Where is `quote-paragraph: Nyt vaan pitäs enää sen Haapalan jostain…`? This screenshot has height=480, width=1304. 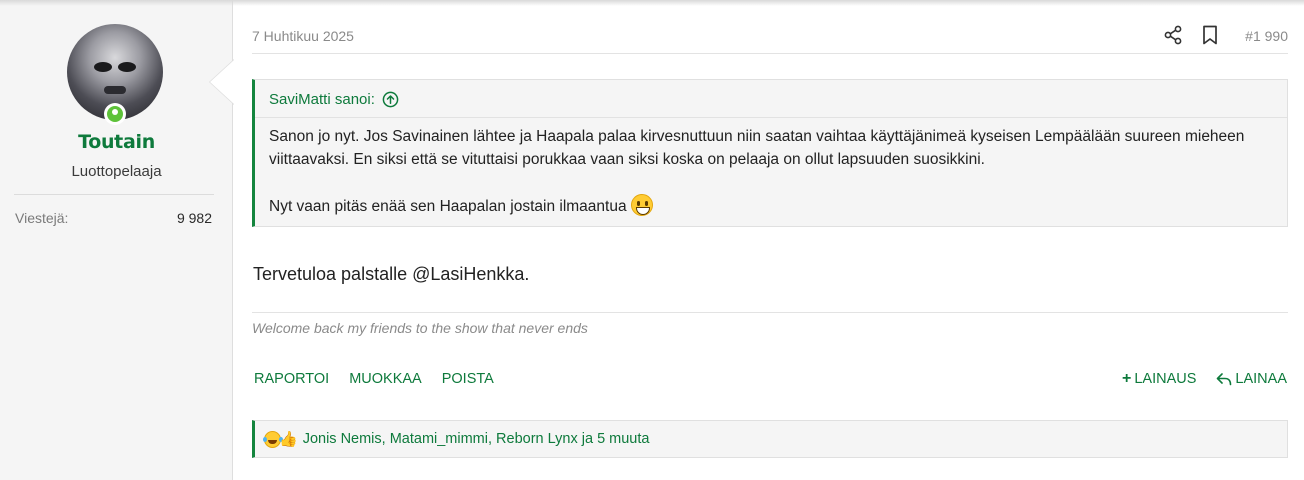 quote-paragraph: Nyt vaan pitäs enää sen Haapalan jostain… is located at coordinates (772, 206).